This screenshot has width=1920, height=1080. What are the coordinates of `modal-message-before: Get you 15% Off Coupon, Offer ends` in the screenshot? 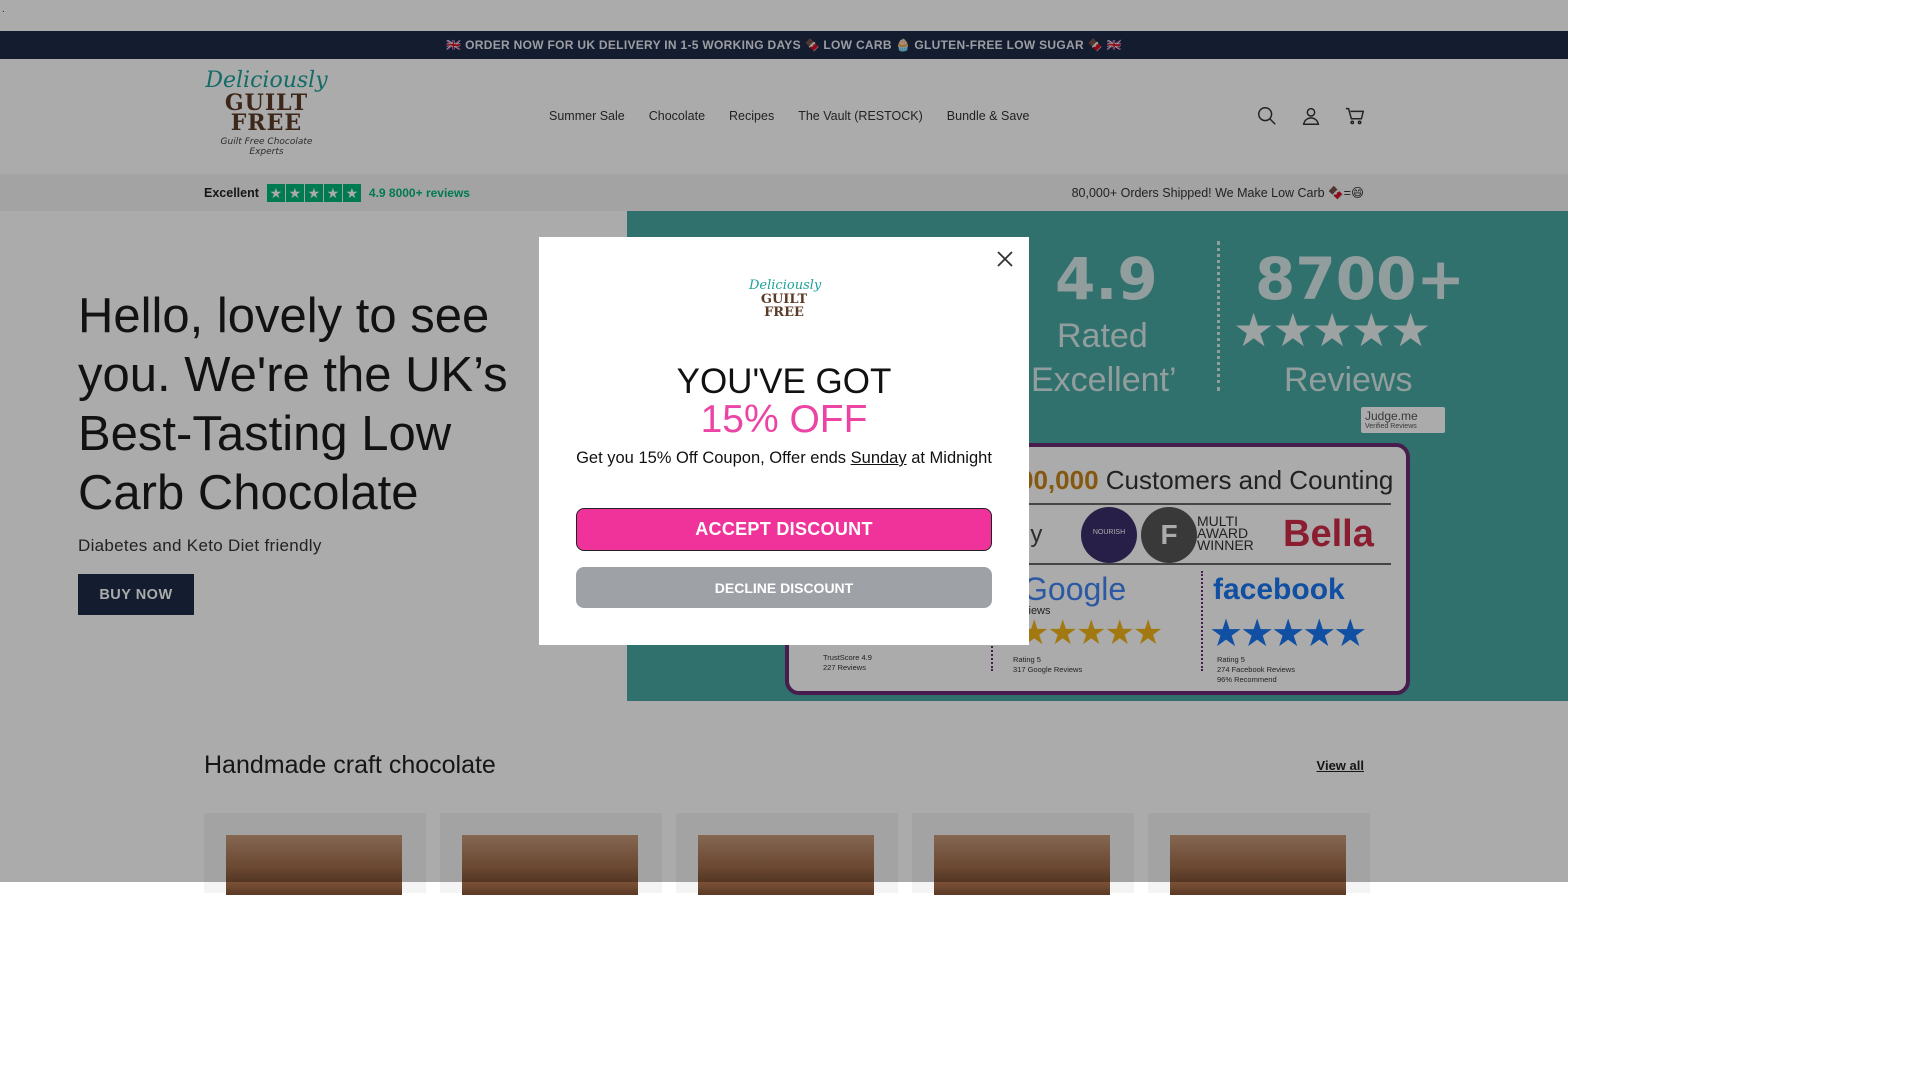 It's located at (713, 458).